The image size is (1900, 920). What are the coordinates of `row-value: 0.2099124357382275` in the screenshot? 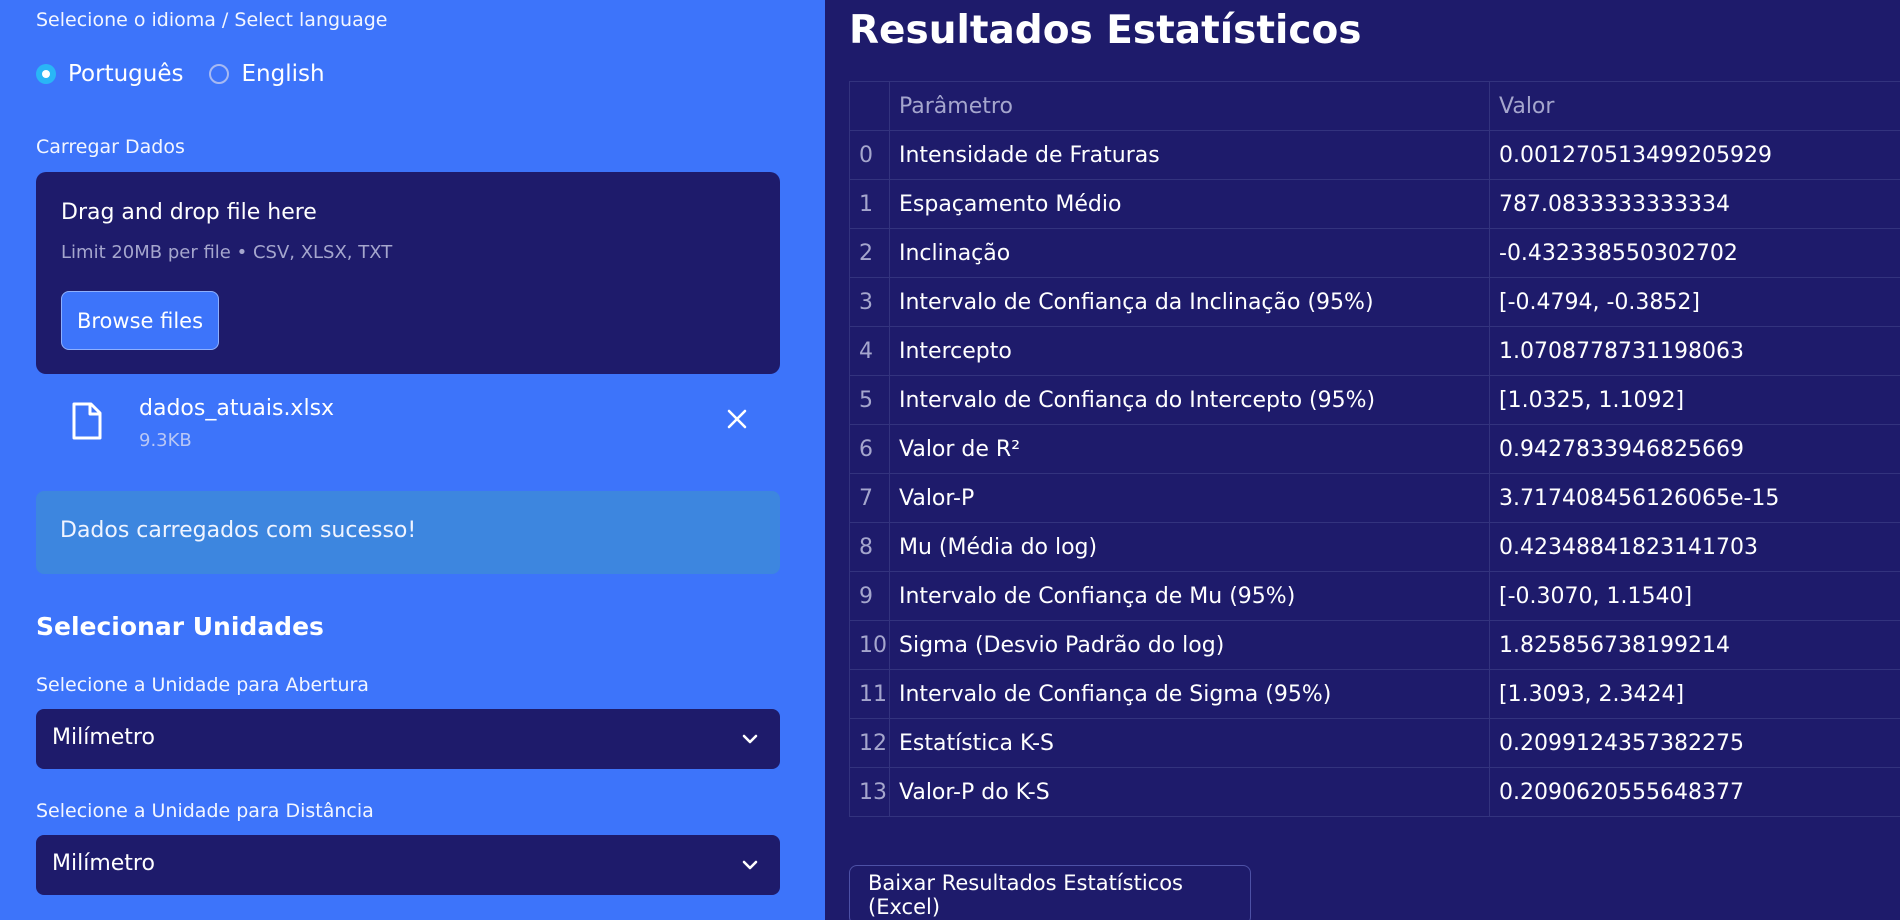 It's located at (1694, 743).